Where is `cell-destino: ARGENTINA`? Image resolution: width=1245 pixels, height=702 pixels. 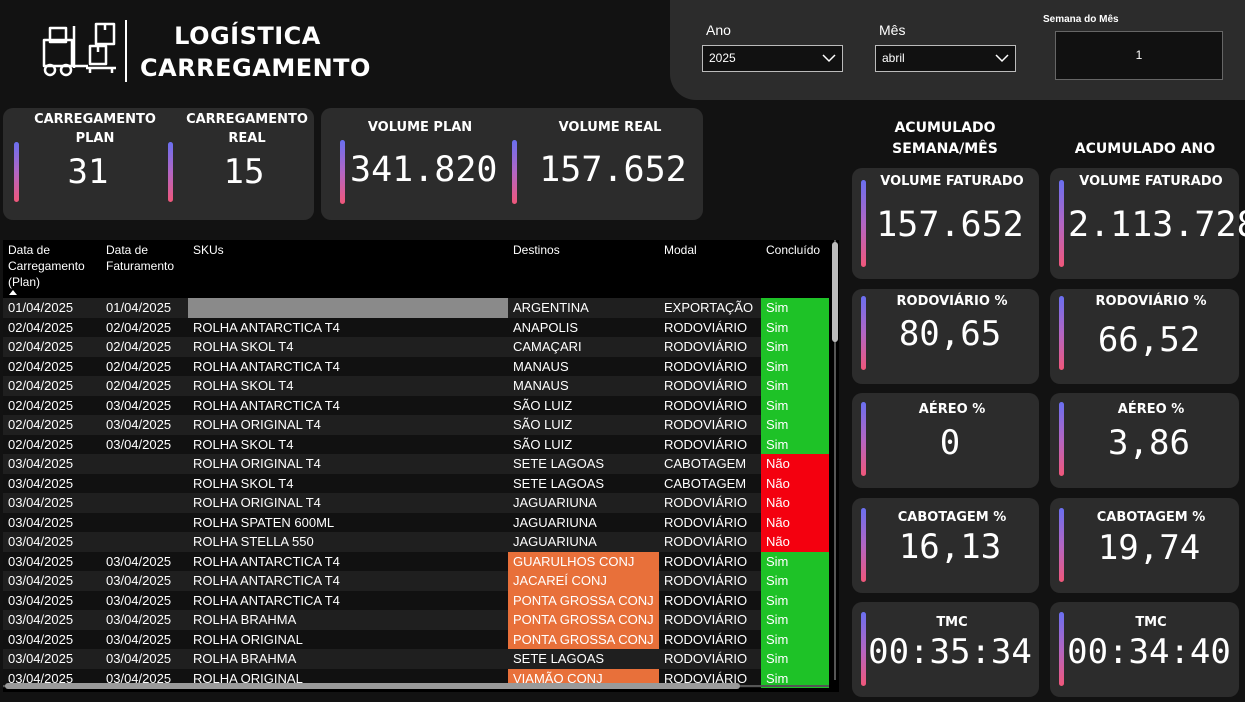 cell-destino: ARGENTINA is located at coordinates (551, 307).